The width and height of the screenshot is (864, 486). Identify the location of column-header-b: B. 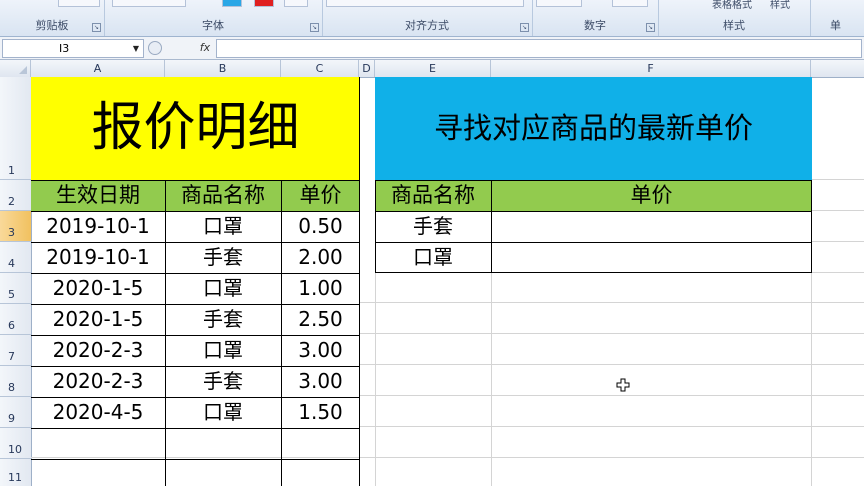
(223, 68).